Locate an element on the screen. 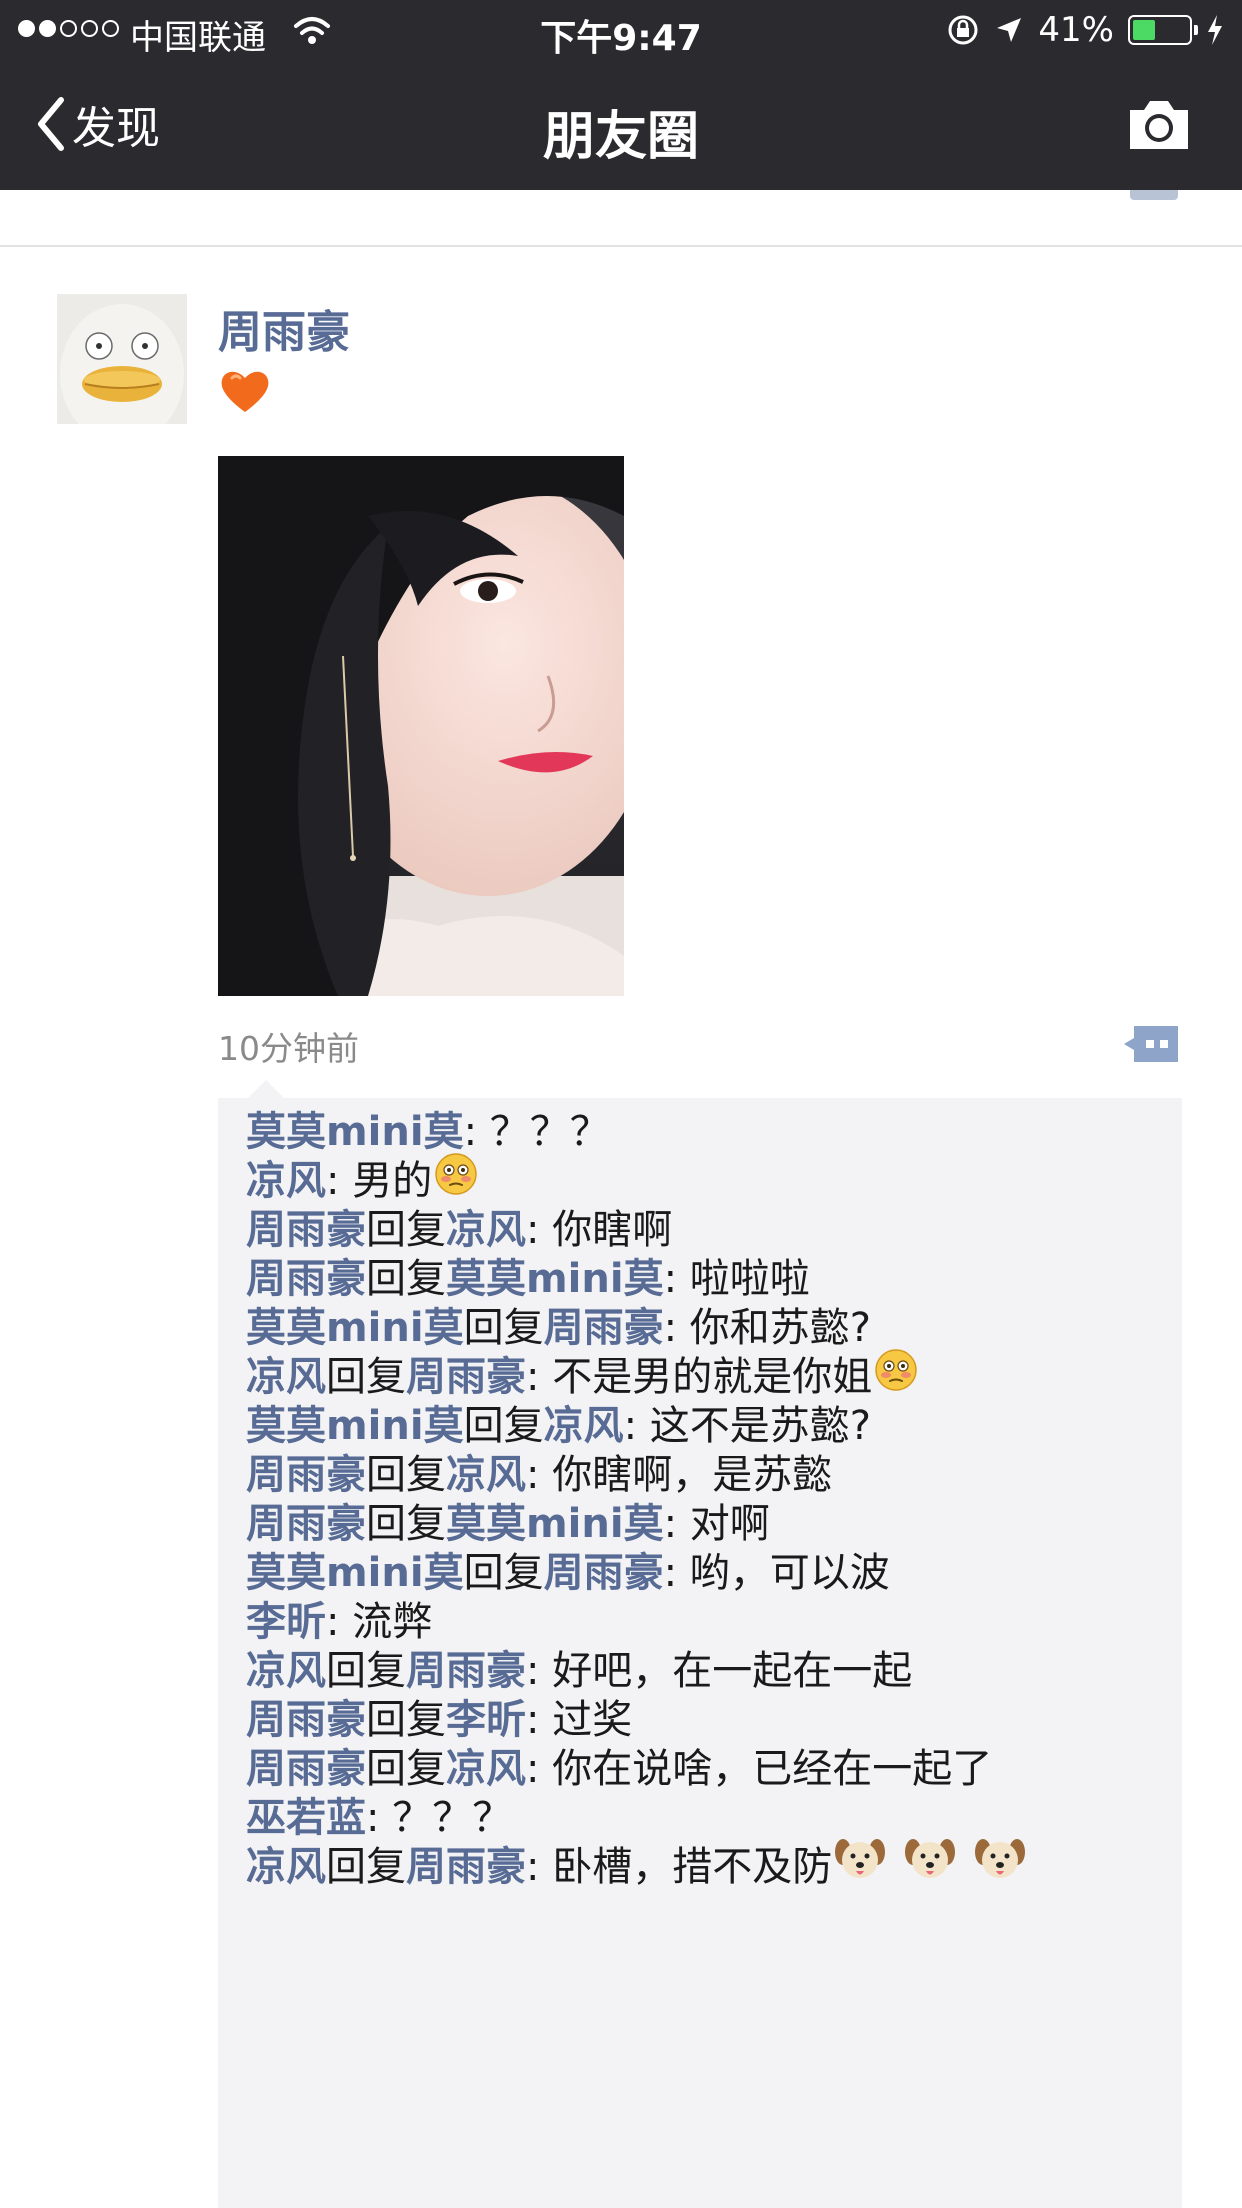 This screenshot has height=2208, width=1242. comment-text: ？？？ is located at coordinates (549, 1132).